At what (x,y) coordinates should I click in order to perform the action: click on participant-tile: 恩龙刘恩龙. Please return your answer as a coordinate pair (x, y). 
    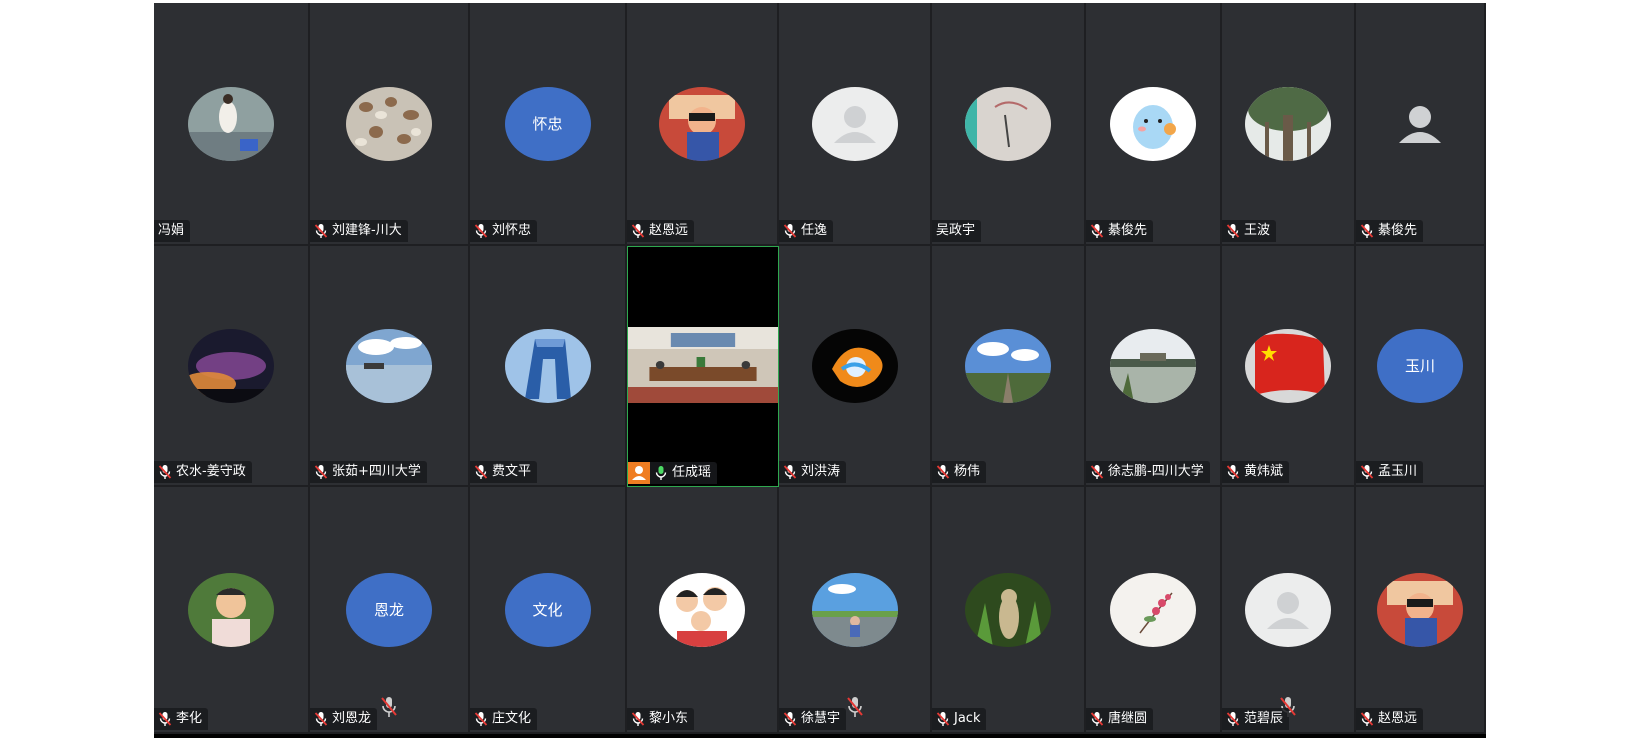
    Looking at the image, I should click on (390, 610).